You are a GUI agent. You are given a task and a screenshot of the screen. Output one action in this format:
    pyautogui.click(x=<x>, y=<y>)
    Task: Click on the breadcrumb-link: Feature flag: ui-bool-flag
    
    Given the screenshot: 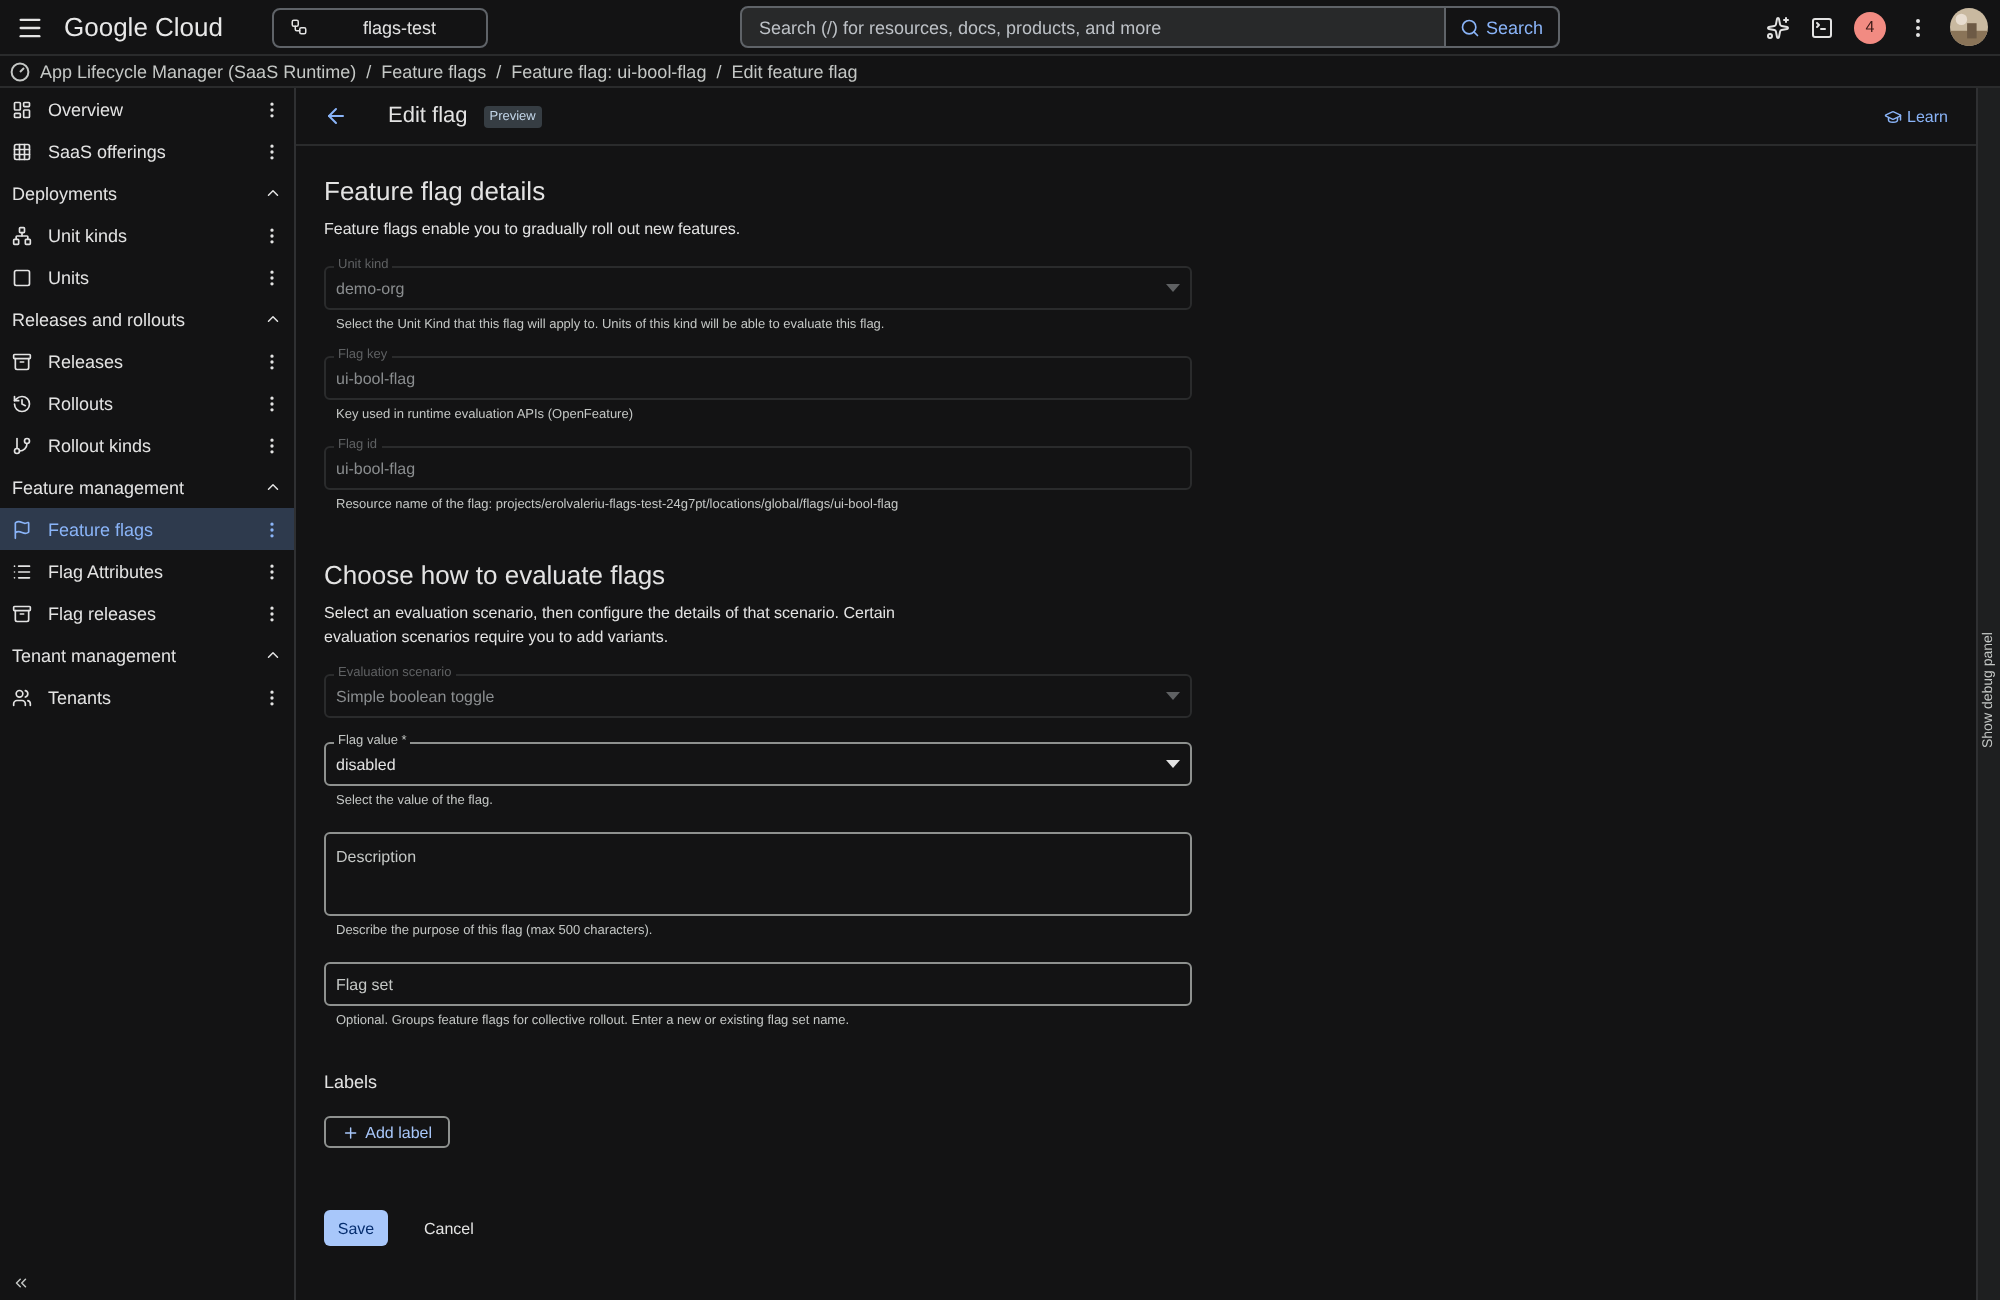 What is the action you would take?
    pyautogui.click(x=609, y=71)
    